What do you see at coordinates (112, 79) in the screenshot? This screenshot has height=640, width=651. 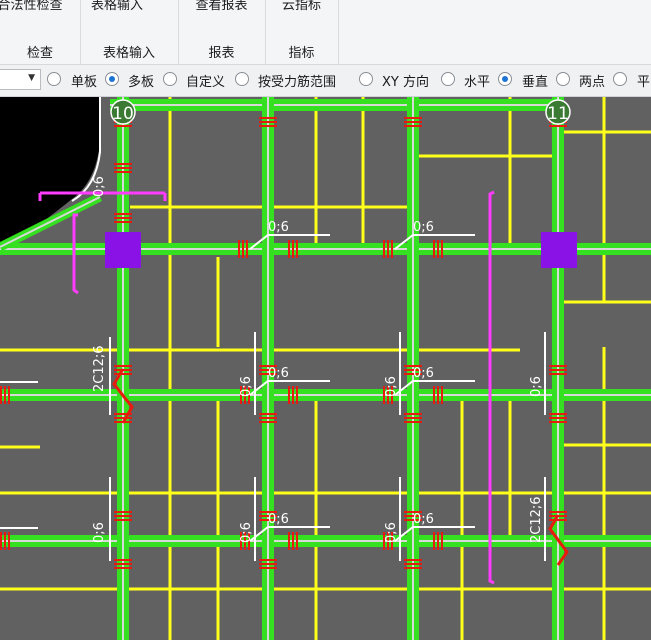 I see `radio-multi-slab` at bounding box center [112, 79].